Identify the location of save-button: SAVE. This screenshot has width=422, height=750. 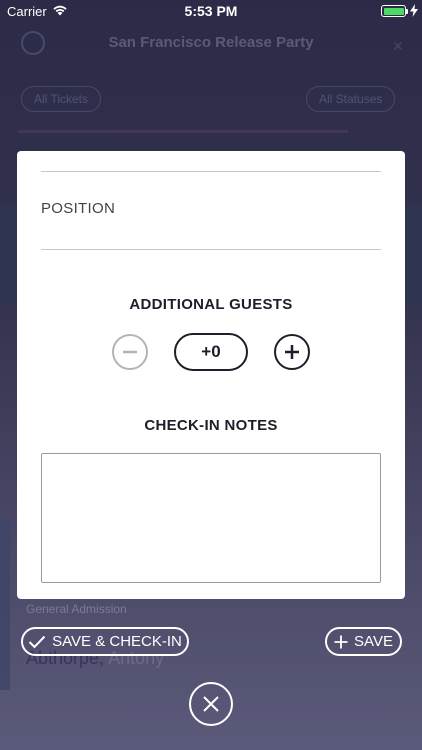
(363, 641).